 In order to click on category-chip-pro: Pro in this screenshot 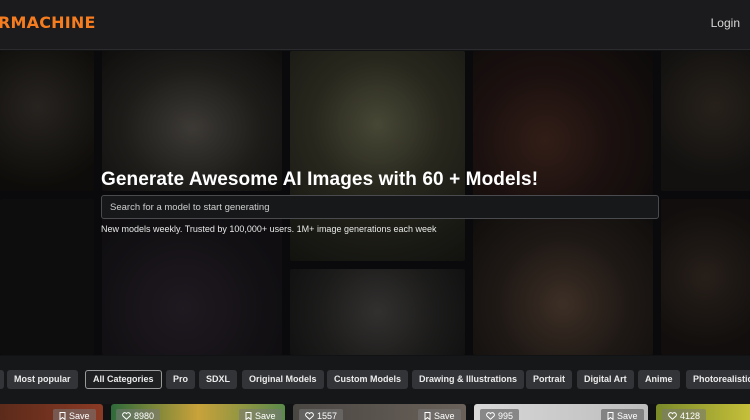, I will do `click(181, 379)`.